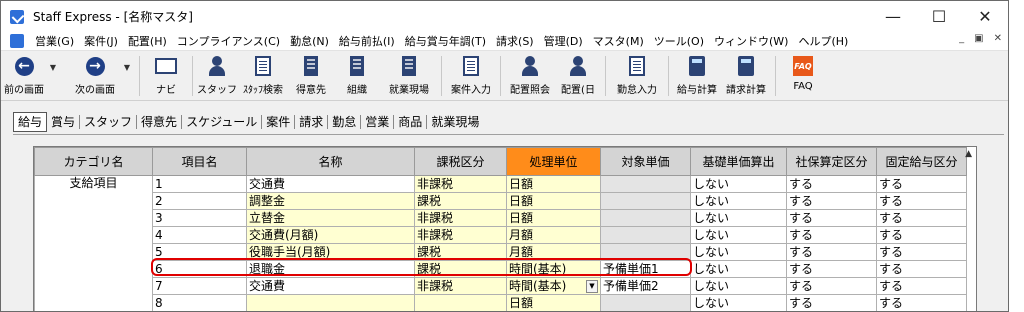 This screenshot has height=312, width=1024. Describe the element at coordinates (939, 16) in the screenshot. I see `maximize-icon: ☐` at that location.